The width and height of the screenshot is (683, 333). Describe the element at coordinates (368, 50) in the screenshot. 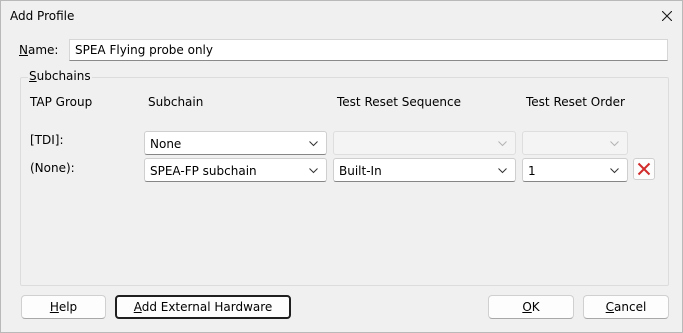

I see `name-input: SPEA Flying probe only` at that location.